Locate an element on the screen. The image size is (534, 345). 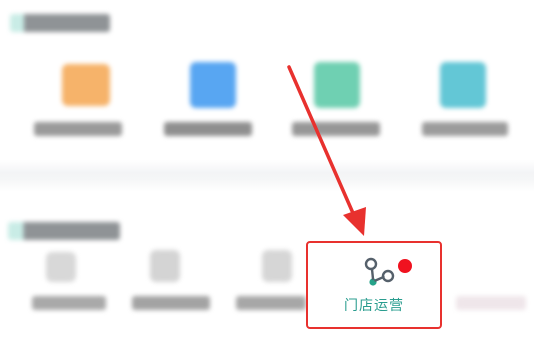
green-app-icon is located at coordinates (337, 85).